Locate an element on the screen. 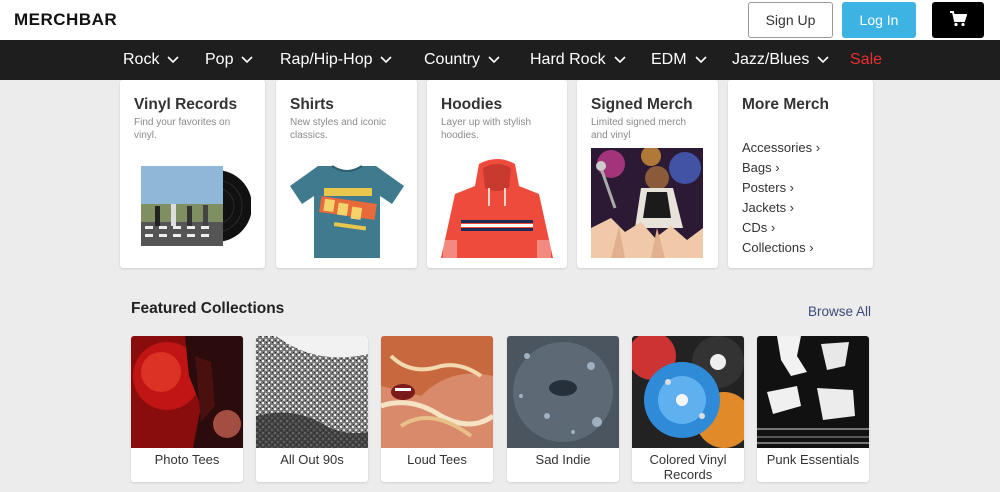 The height and width of the screenshot is (492, 1000). more-merch-link-accessories: Accessories › is located at coordinates (781, 148).